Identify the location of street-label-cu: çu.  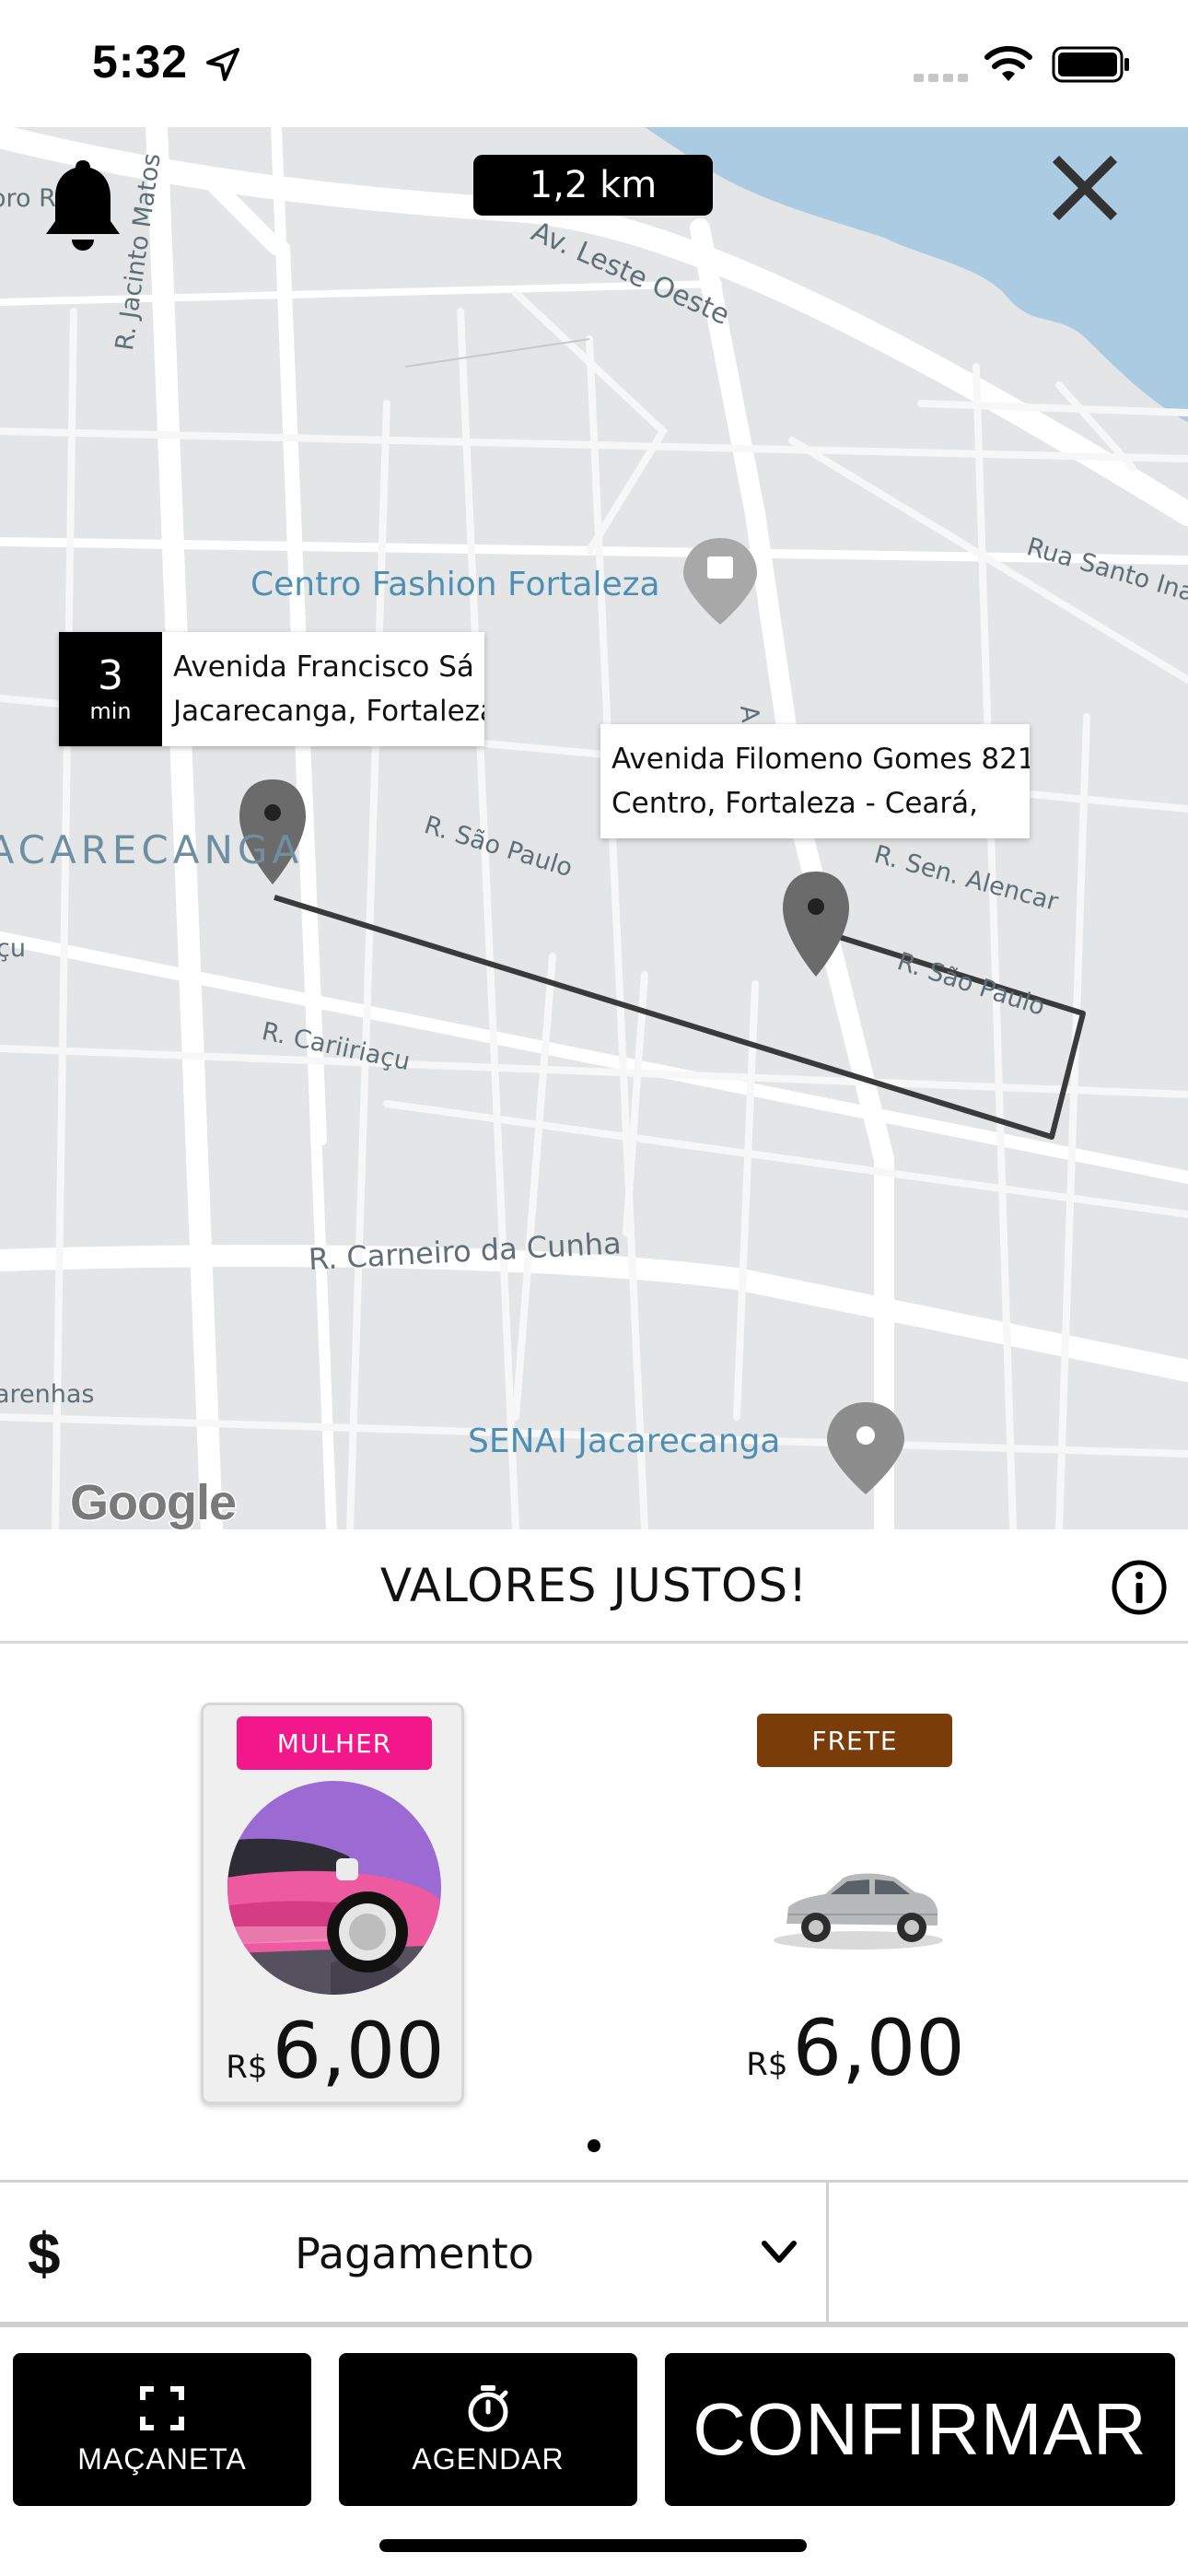
(13, 949).